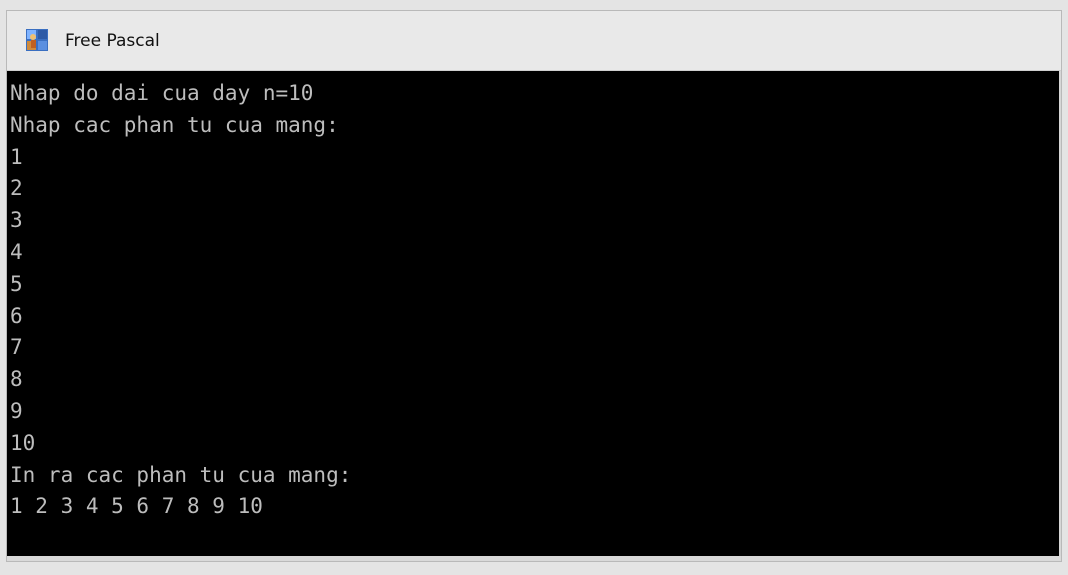 The width and height of the screenshot is (1068, 575). I want to click on console-line: 1, so click(16, 156).